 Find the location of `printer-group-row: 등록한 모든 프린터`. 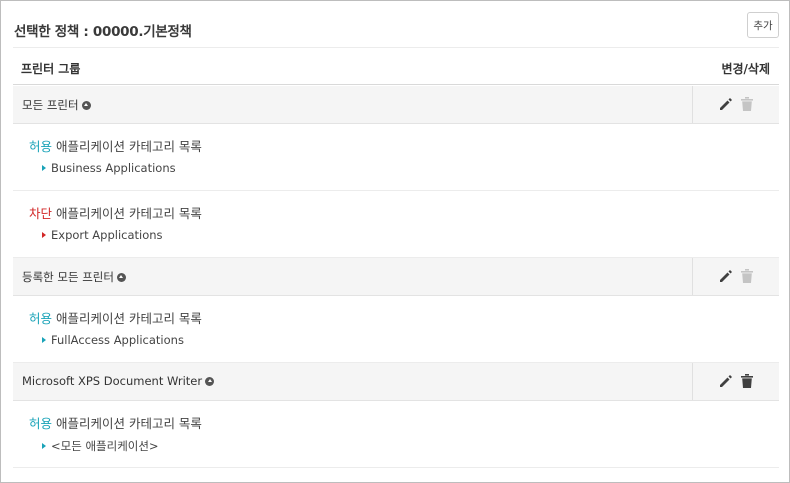

printer-group-row: 등록한 모든 프린터 is located at coordinates (396, 277).